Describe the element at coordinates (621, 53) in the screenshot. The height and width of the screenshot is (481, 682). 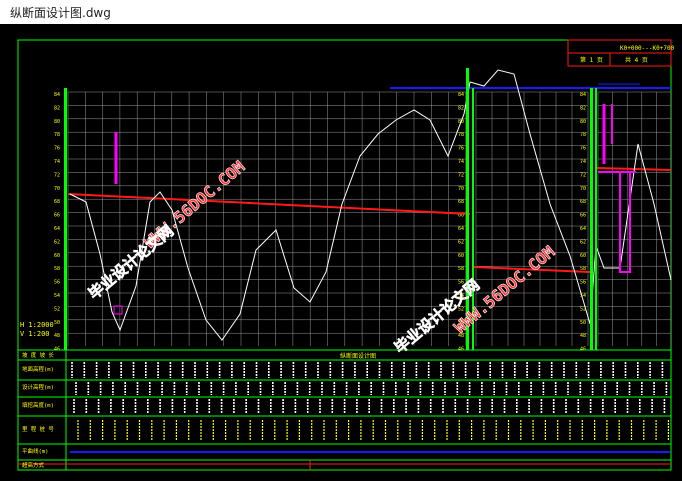
I see `title-block: K0+000---K0+700 第 1 页 共 4 页` at that location.